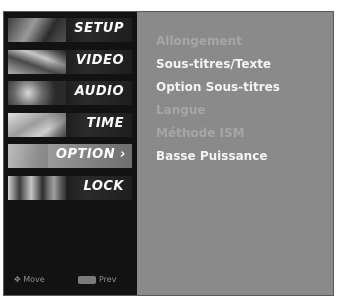 This screenshot has height=300, width=338. Describe the element at coordinates (243, 87) in the screenshot. I see `option-option-sous-titres: Option Sous-titres` at that location.